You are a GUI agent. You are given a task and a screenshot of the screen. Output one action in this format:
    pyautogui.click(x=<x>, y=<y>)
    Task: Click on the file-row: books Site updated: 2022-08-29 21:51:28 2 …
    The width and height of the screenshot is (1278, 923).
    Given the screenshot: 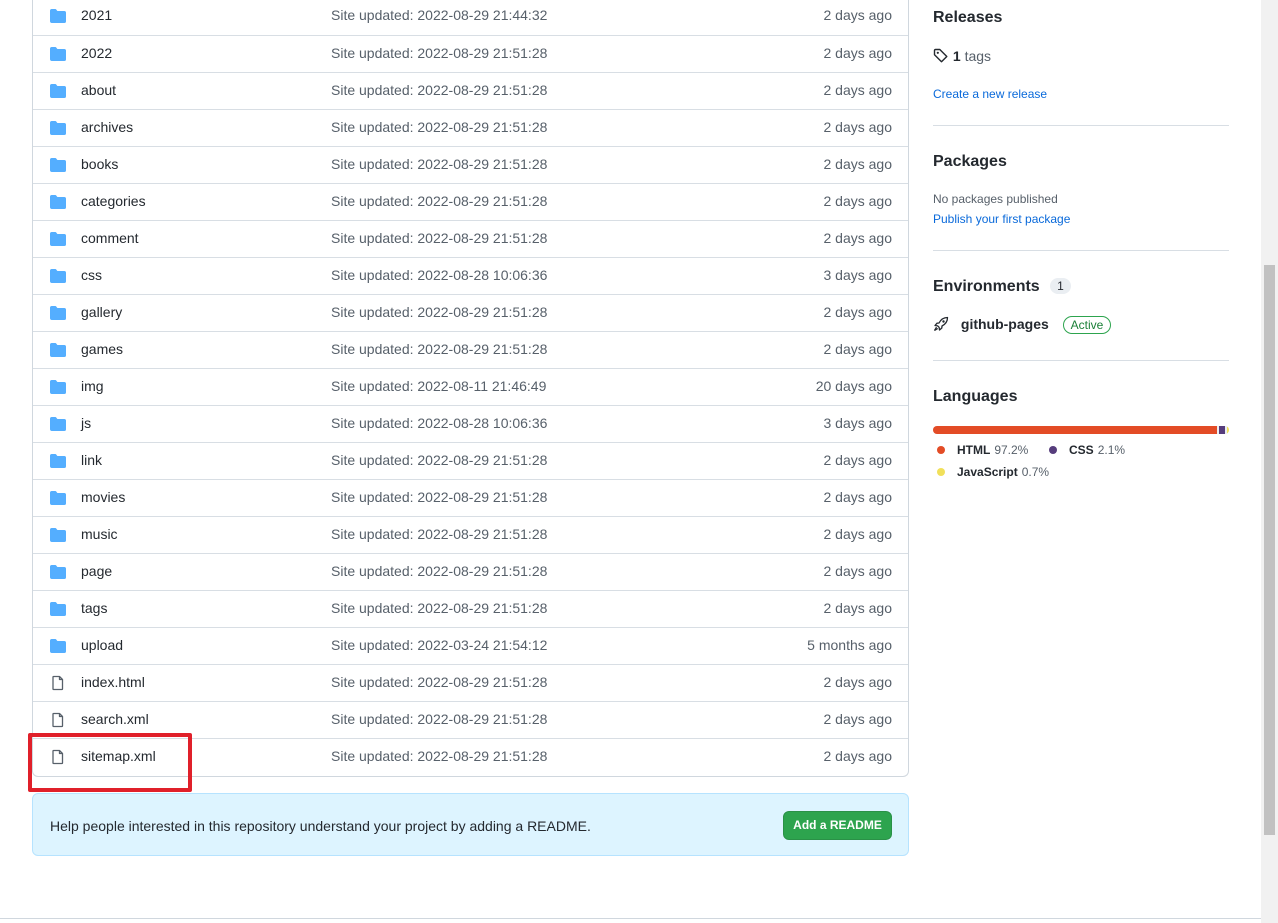 What is the action you would take?
    pyautogui.click(x=470, y=164)
    